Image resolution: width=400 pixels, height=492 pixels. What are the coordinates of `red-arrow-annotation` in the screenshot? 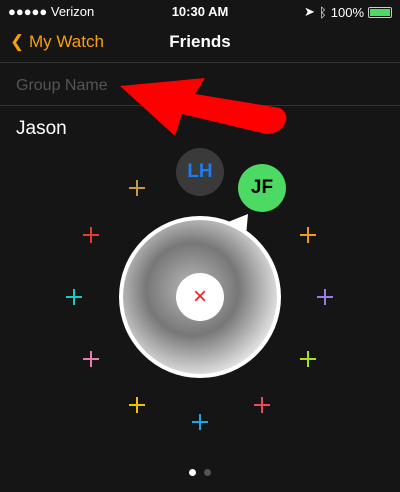 It's located at (203, 107).